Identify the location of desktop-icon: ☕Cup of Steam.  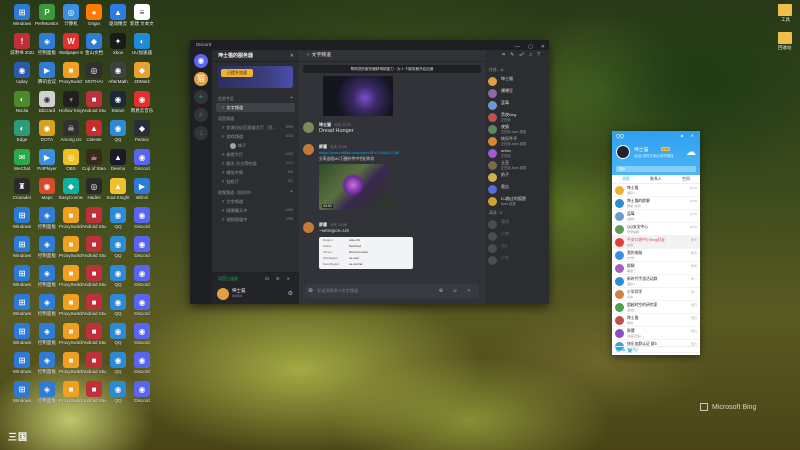
(94, 160).